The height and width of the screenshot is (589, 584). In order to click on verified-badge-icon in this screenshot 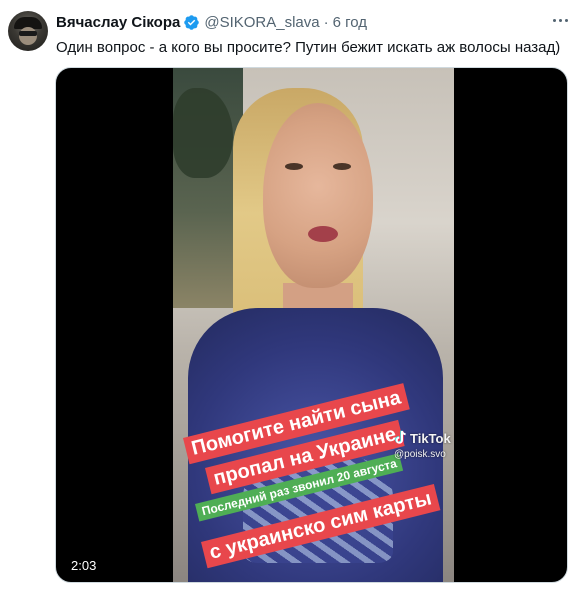, I will do `click(191, 22)`.